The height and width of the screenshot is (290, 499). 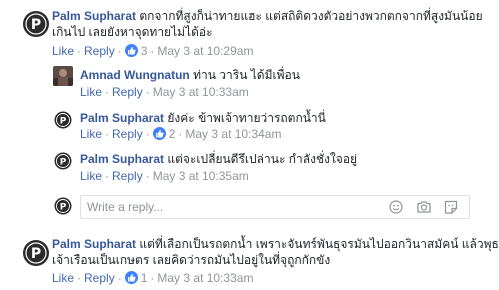 I want to click on reply-actions: Like · Reply · May 3 at 10:35am, so click(x=164, y=176).